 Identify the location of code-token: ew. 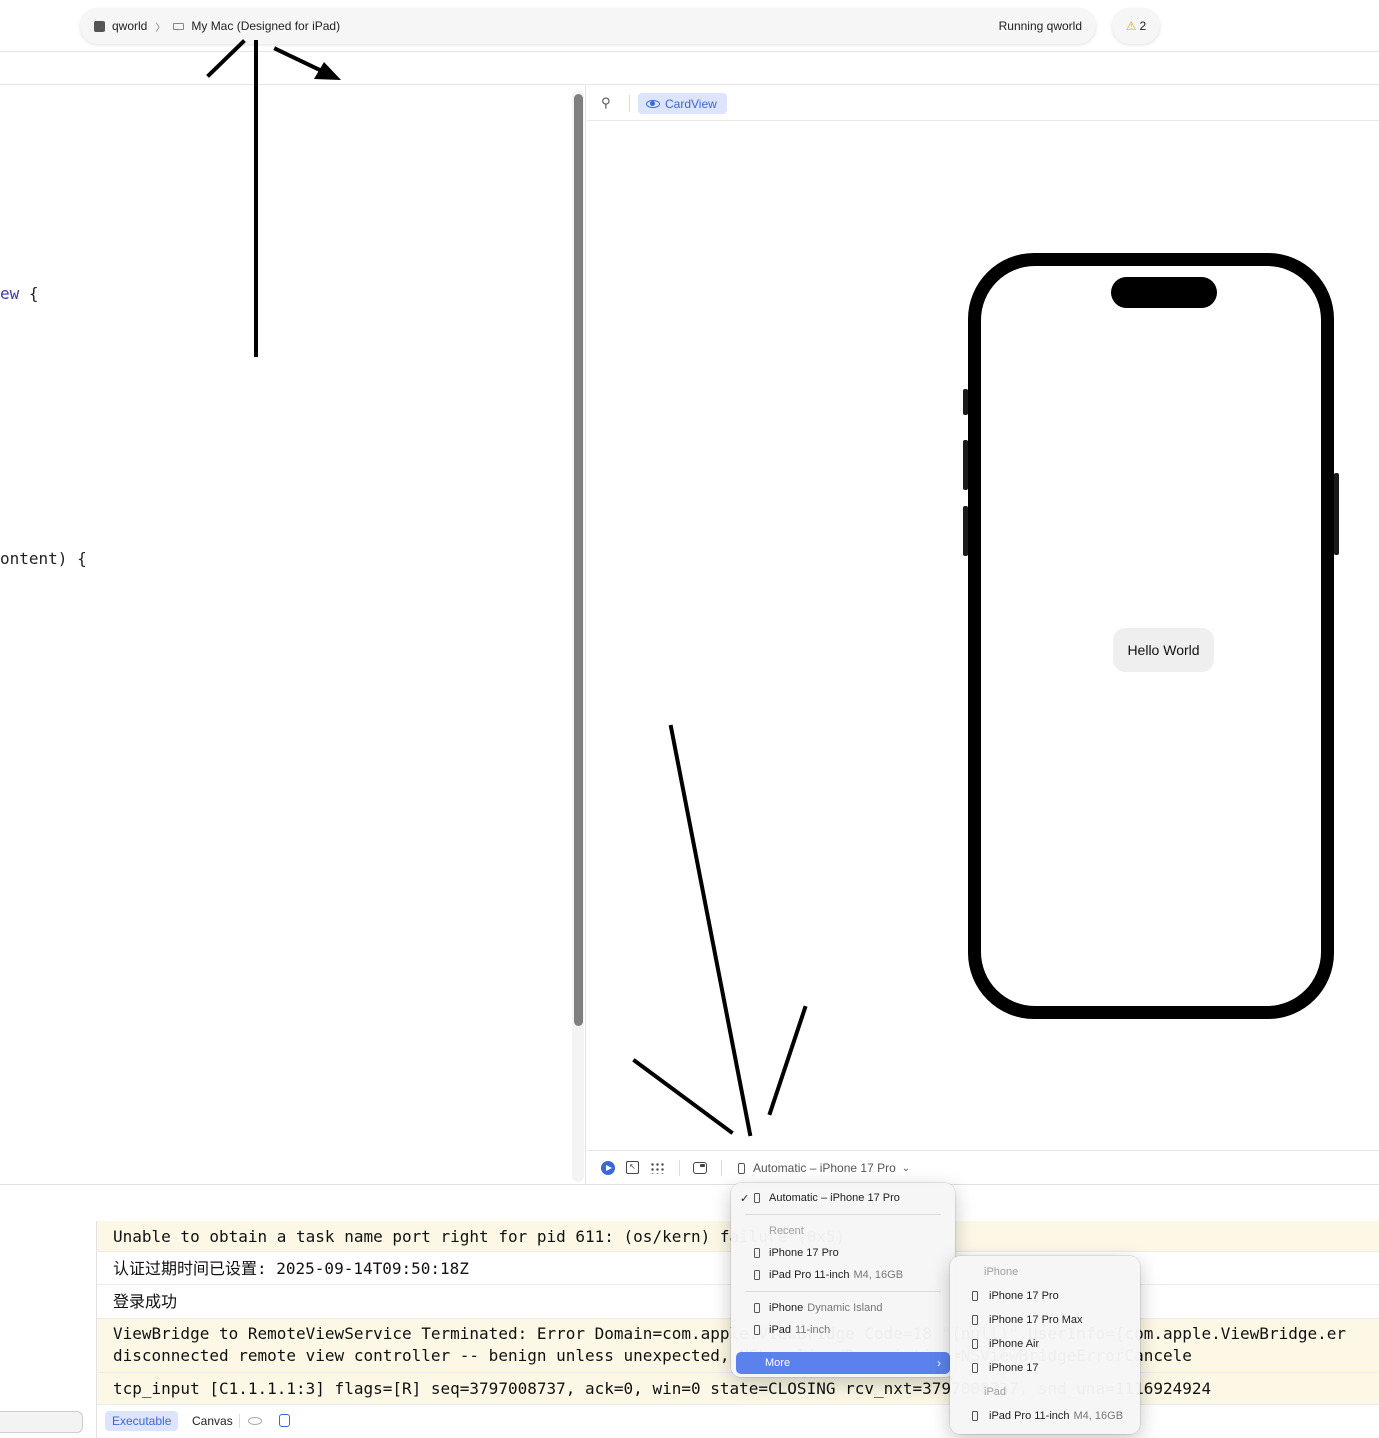
(10, 293).